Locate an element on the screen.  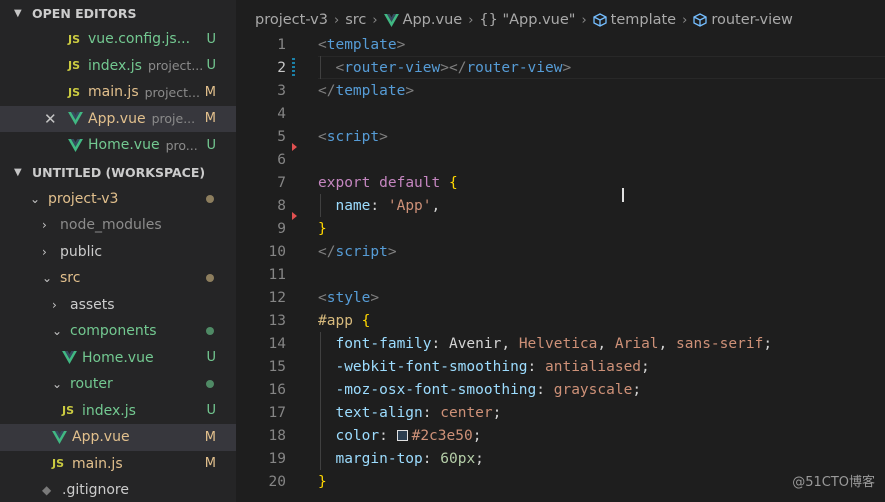
tree-folder-project: ⌄ project-v3 is located at coordinates (118, 199).